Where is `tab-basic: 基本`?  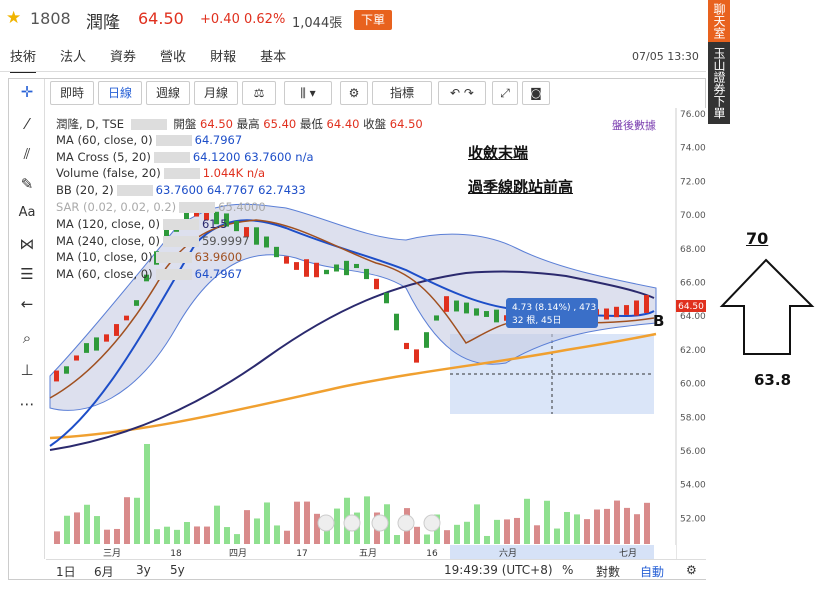
tab-basic: 基本 is located at coordinates (273, 59).